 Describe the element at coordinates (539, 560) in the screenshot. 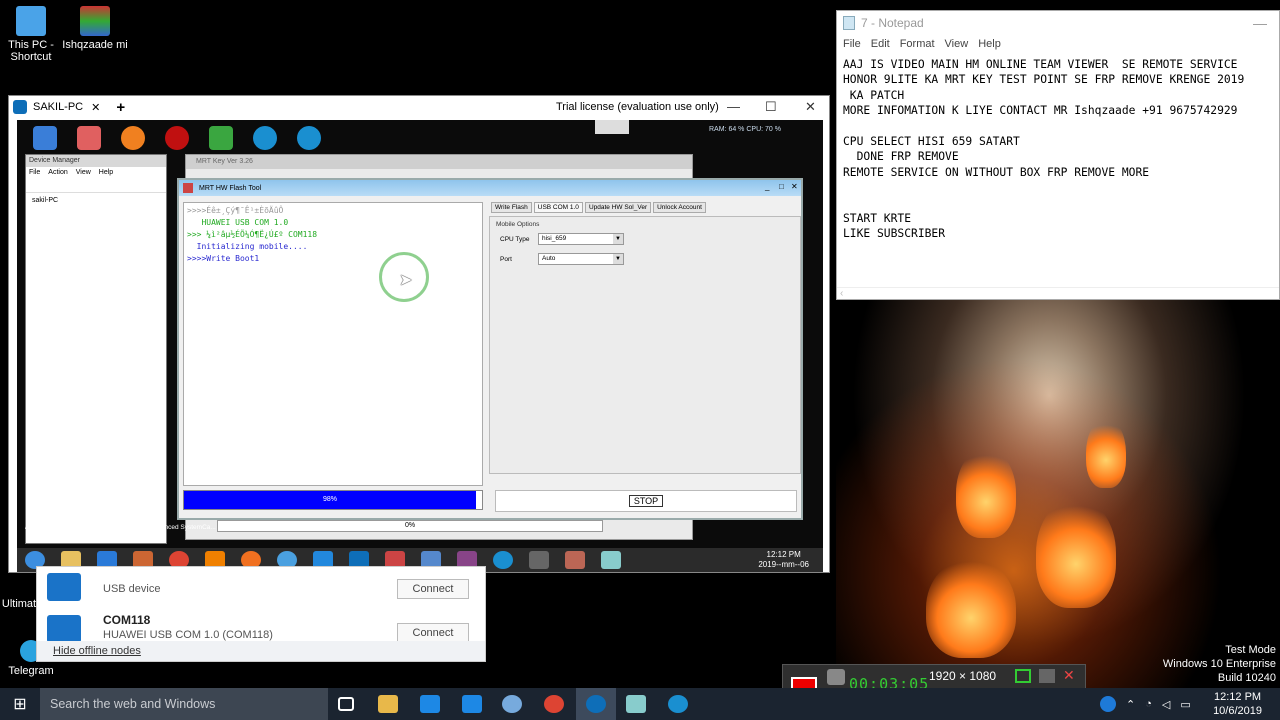

I see `camera-taskbar-icon` at that location.